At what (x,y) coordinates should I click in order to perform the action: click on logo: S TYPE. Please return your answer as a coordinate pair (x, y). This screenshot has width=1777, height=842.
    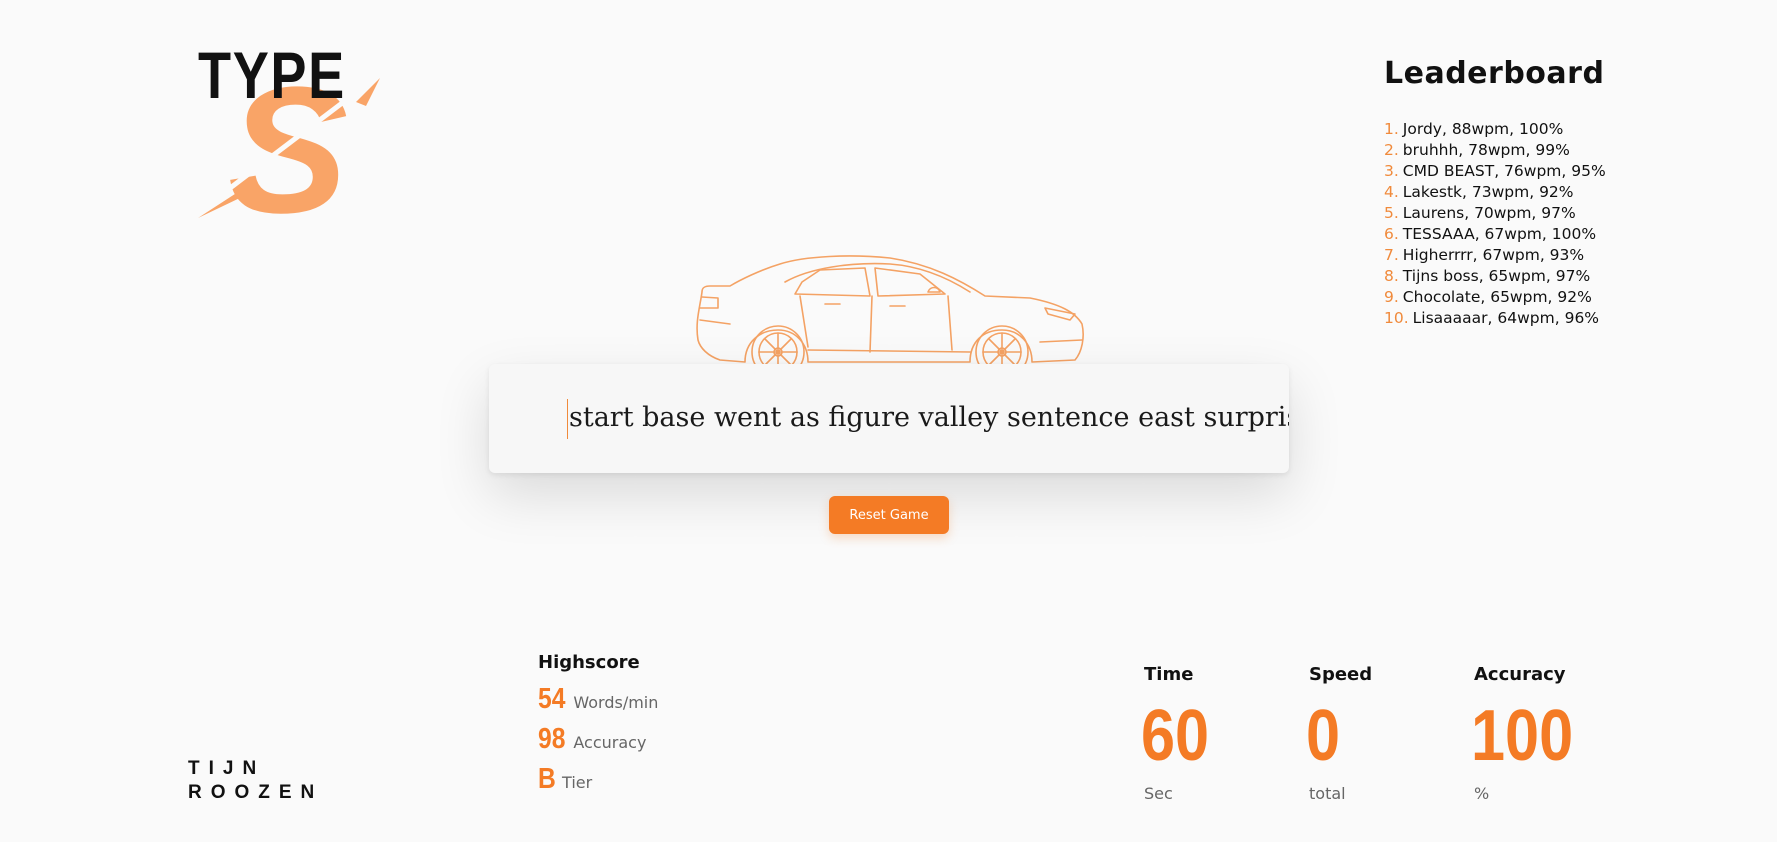
    Looking at the image, I should click on (288, 132).